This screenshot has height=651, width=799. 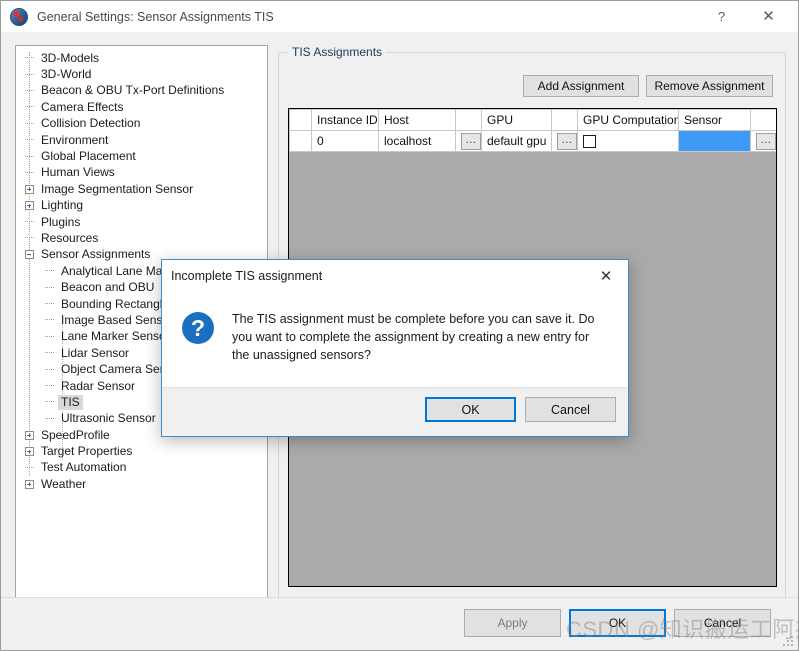 What do you see at coordinates (417, 141) in the screenshot?
I see `cell-host: localhost` at bounding box center [417, 141].